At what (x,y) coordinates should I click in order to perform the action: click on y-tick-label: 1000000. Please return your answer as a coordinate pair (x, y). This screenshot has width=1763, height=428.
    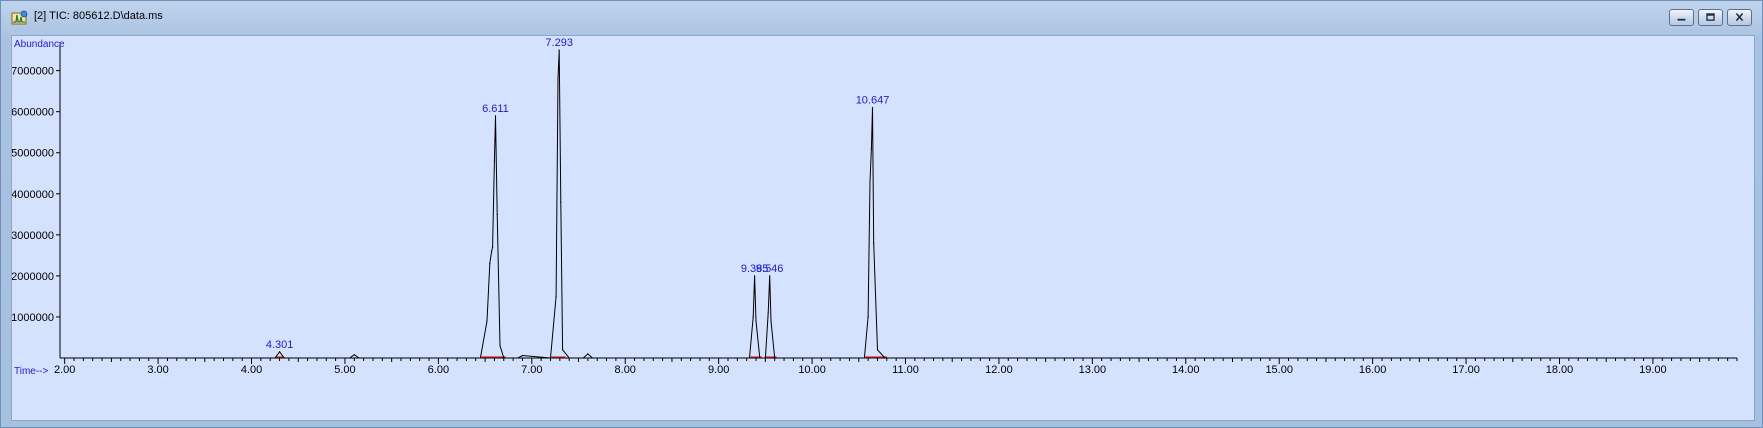
    Looking at the image, I should click on (33, 318).